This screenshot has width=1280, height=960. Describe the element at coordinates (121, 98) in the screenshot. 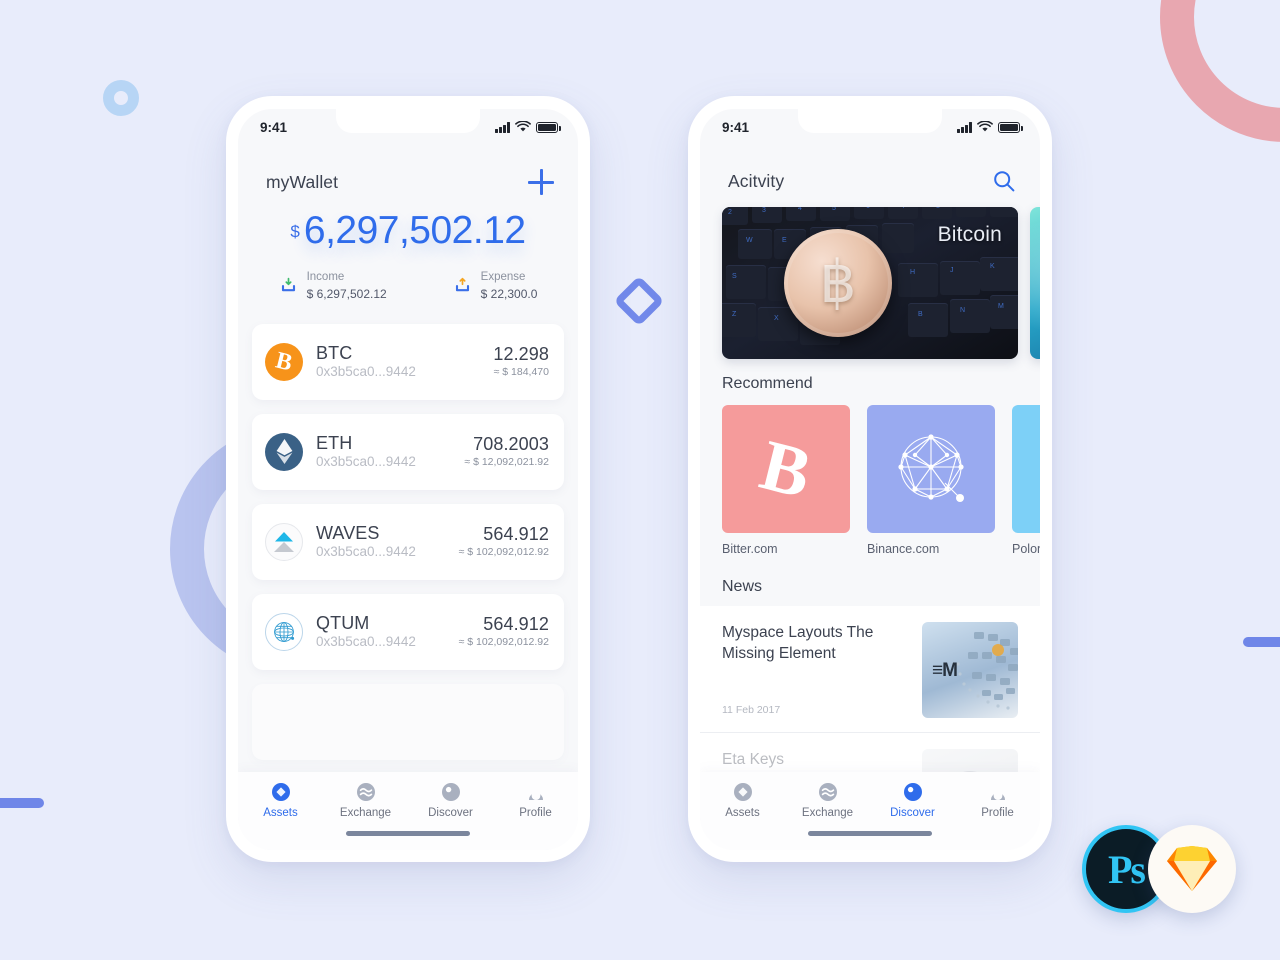

I see `ring-blue-small-decoration` at that location.